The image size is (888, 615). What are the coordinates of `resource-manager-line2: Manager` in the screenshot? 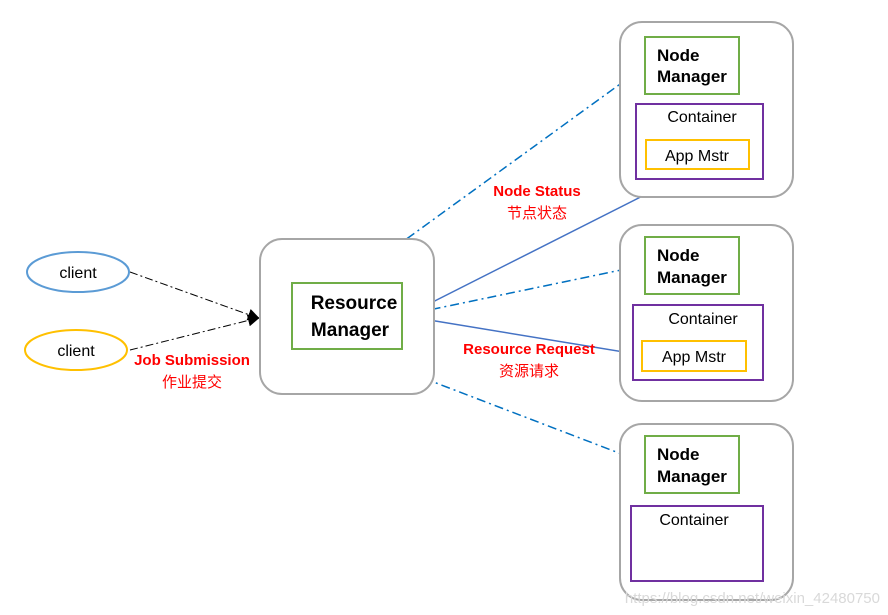 It's located at (350, 330).